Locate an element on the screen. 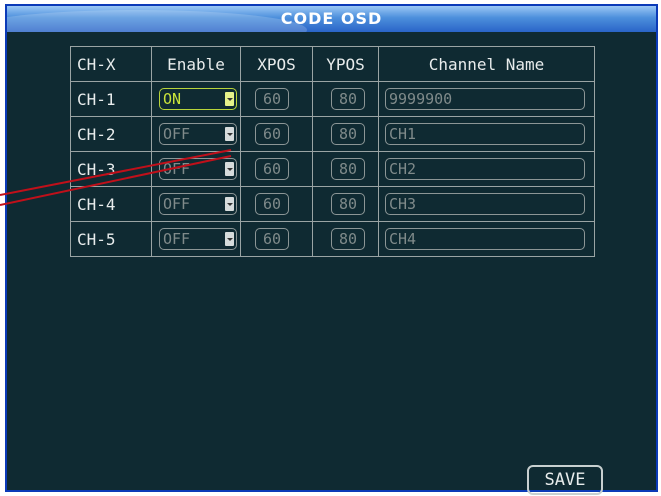 The width and height of the screenshot is (661, 496). annotation-pointer is located at coordinates (116, 177).